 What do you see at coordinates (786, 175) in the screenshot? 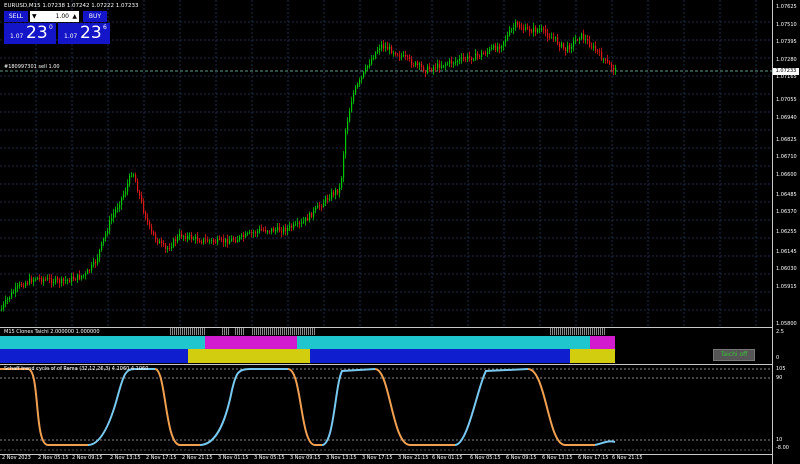
I see `price-label: 1.06600` at bounding box center [786, 175].